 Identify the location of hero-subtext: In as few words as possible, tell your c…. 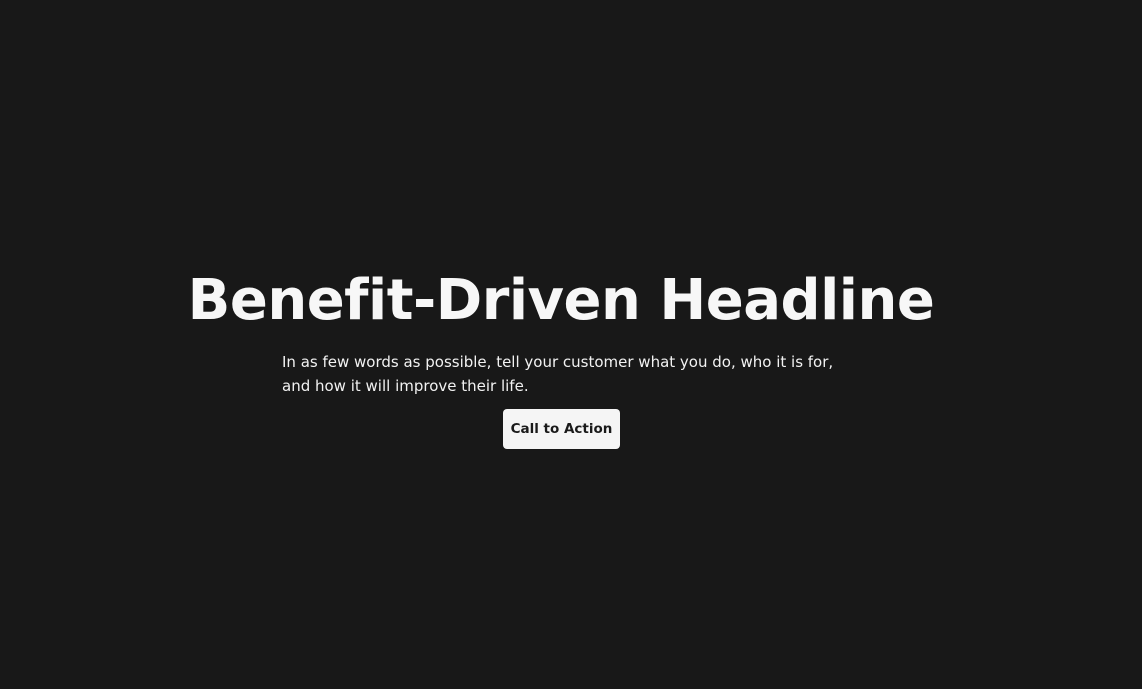
(558, 374).